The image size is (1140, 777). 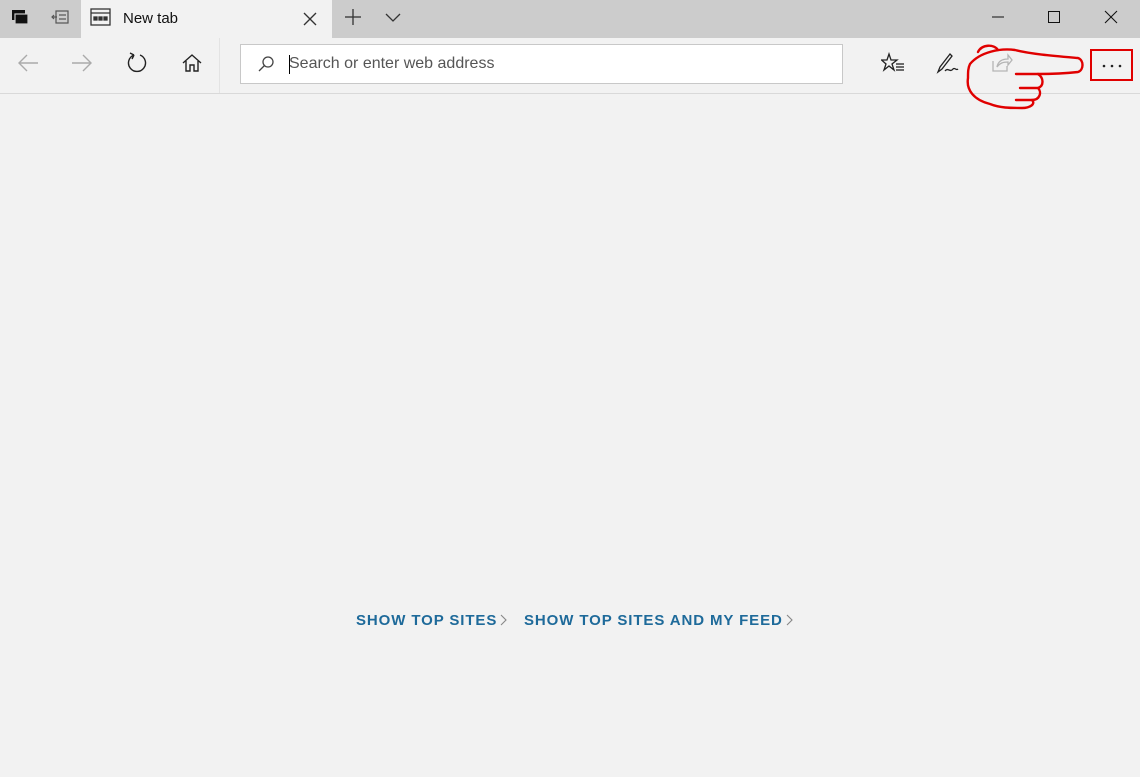 I want to click on set-aside-tabs-button, so click(x=60, y=19).